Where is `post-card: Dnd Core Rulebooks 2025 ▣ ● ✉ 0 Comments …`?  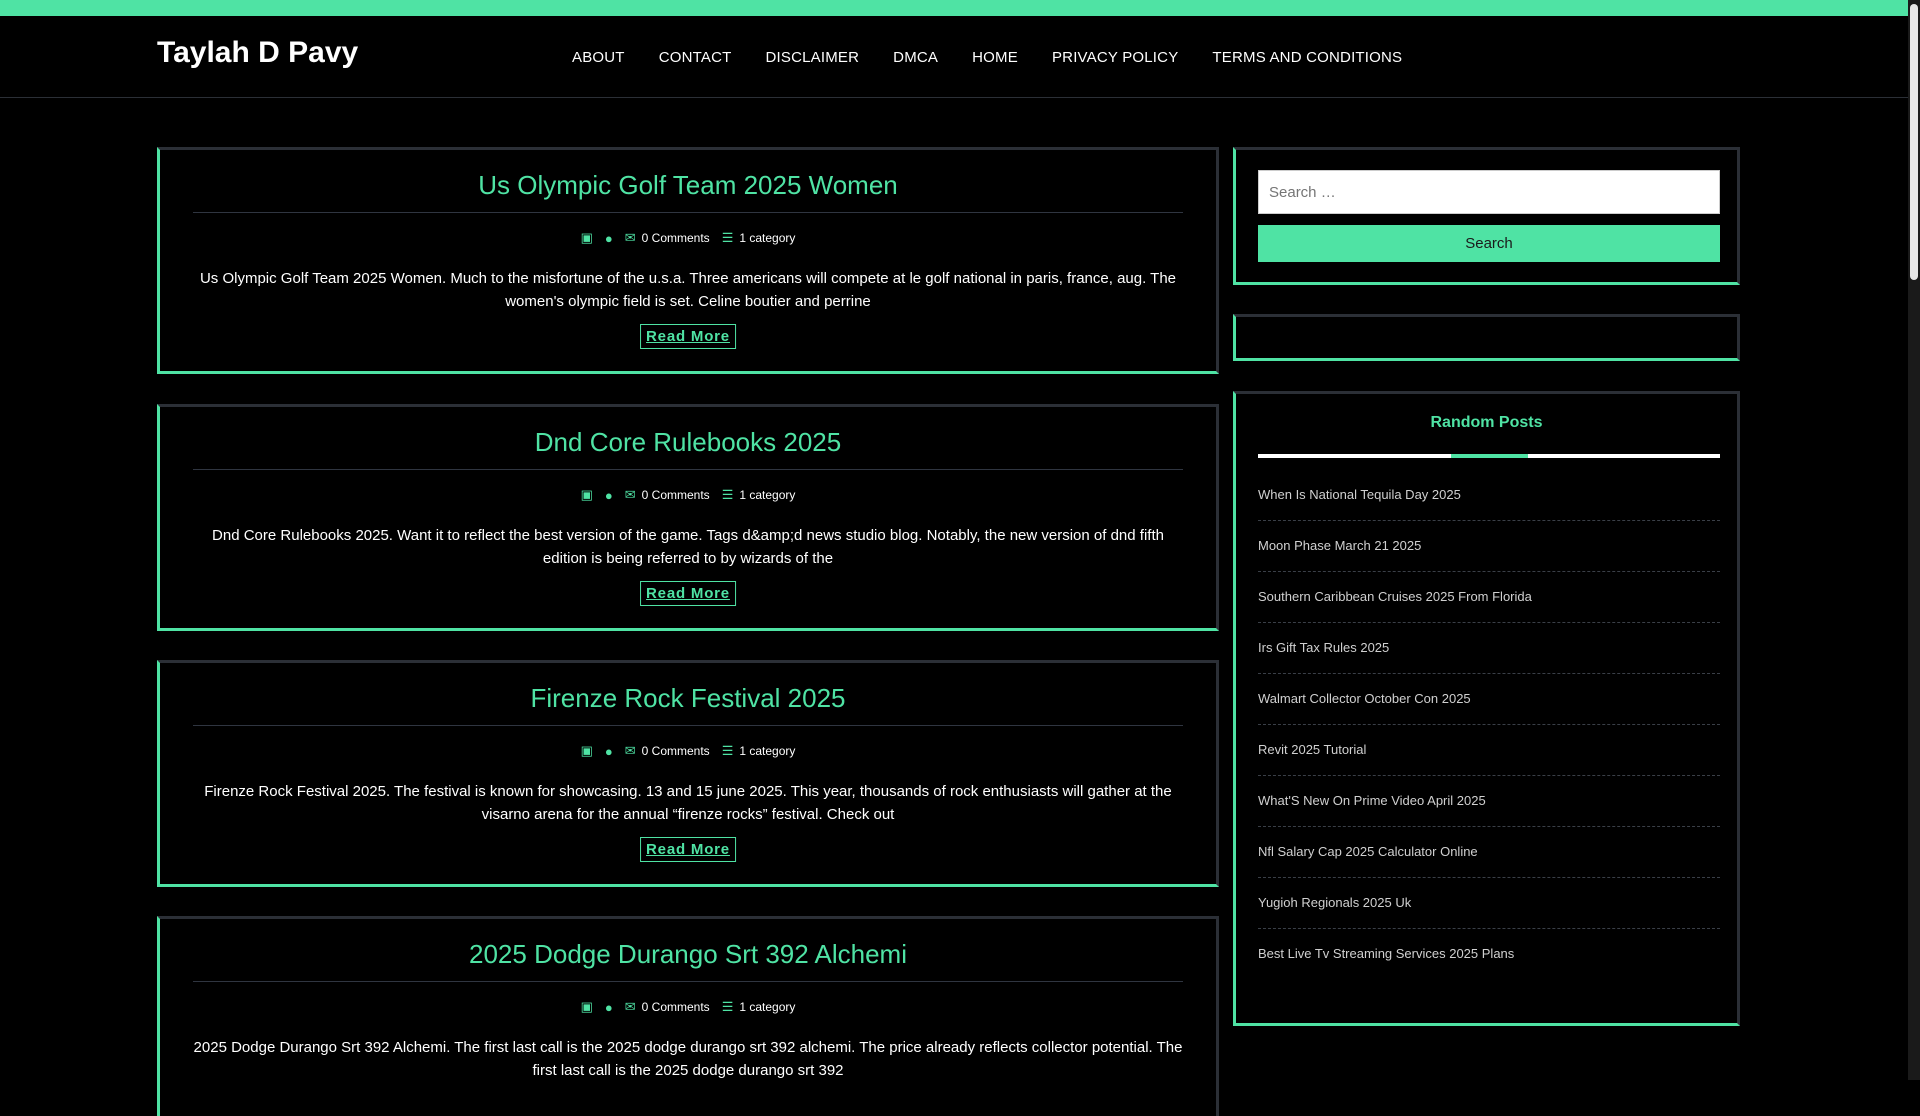 post-card: Dnd Core Rulebooks 2025 ▣ ● ✉ 0 Comments … is located at coordinates (688, 517).